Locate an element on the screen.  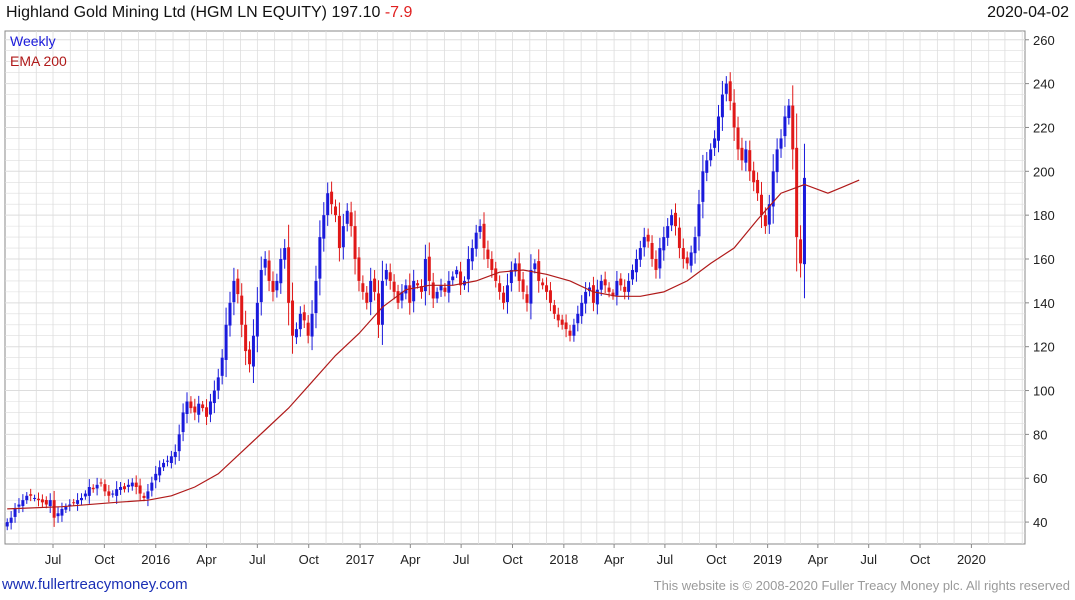
x-tick-label: Oct is located at coordinates (716, 559).